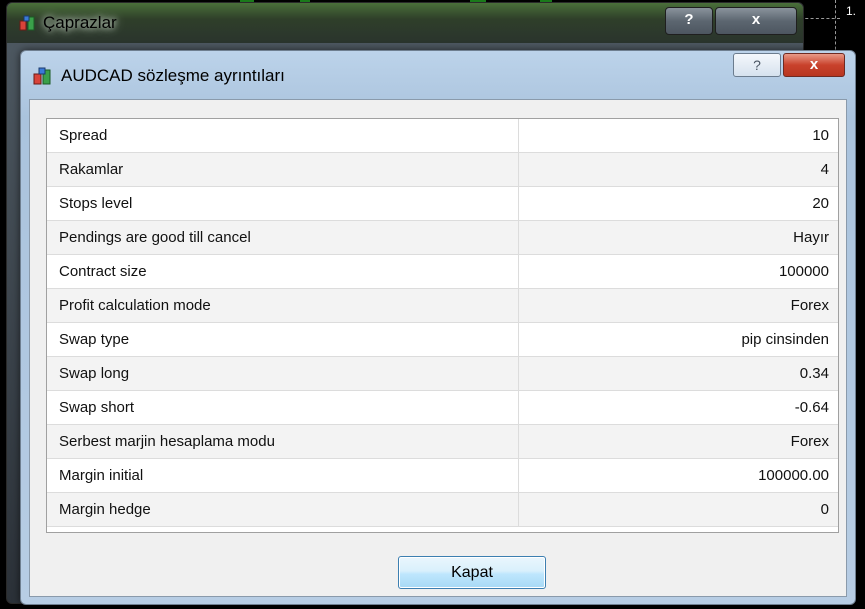 This screenshot has width=865, height=609. Describe the element at coordinates (405, 23) in the screenshot. I see `window-titlebar: Çaprazlar ? x` at that location.